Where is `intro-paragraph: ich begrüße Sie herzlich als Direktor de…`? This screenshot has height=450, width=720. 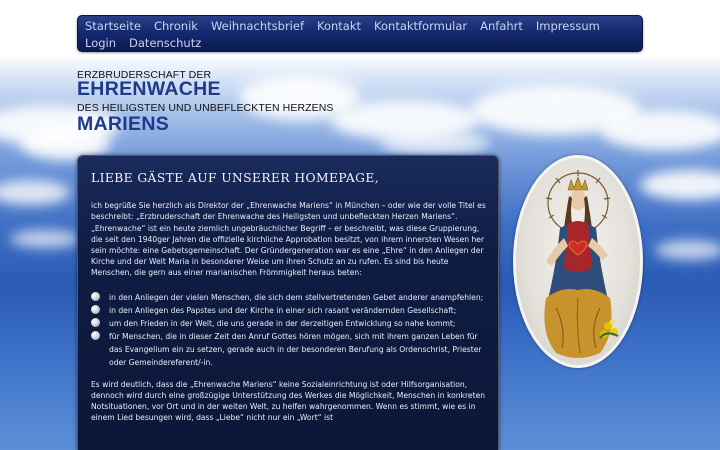 intro-paragraph: ich begrüße Sie herzlich als Direktor de… is located at coordinates (288, 211).